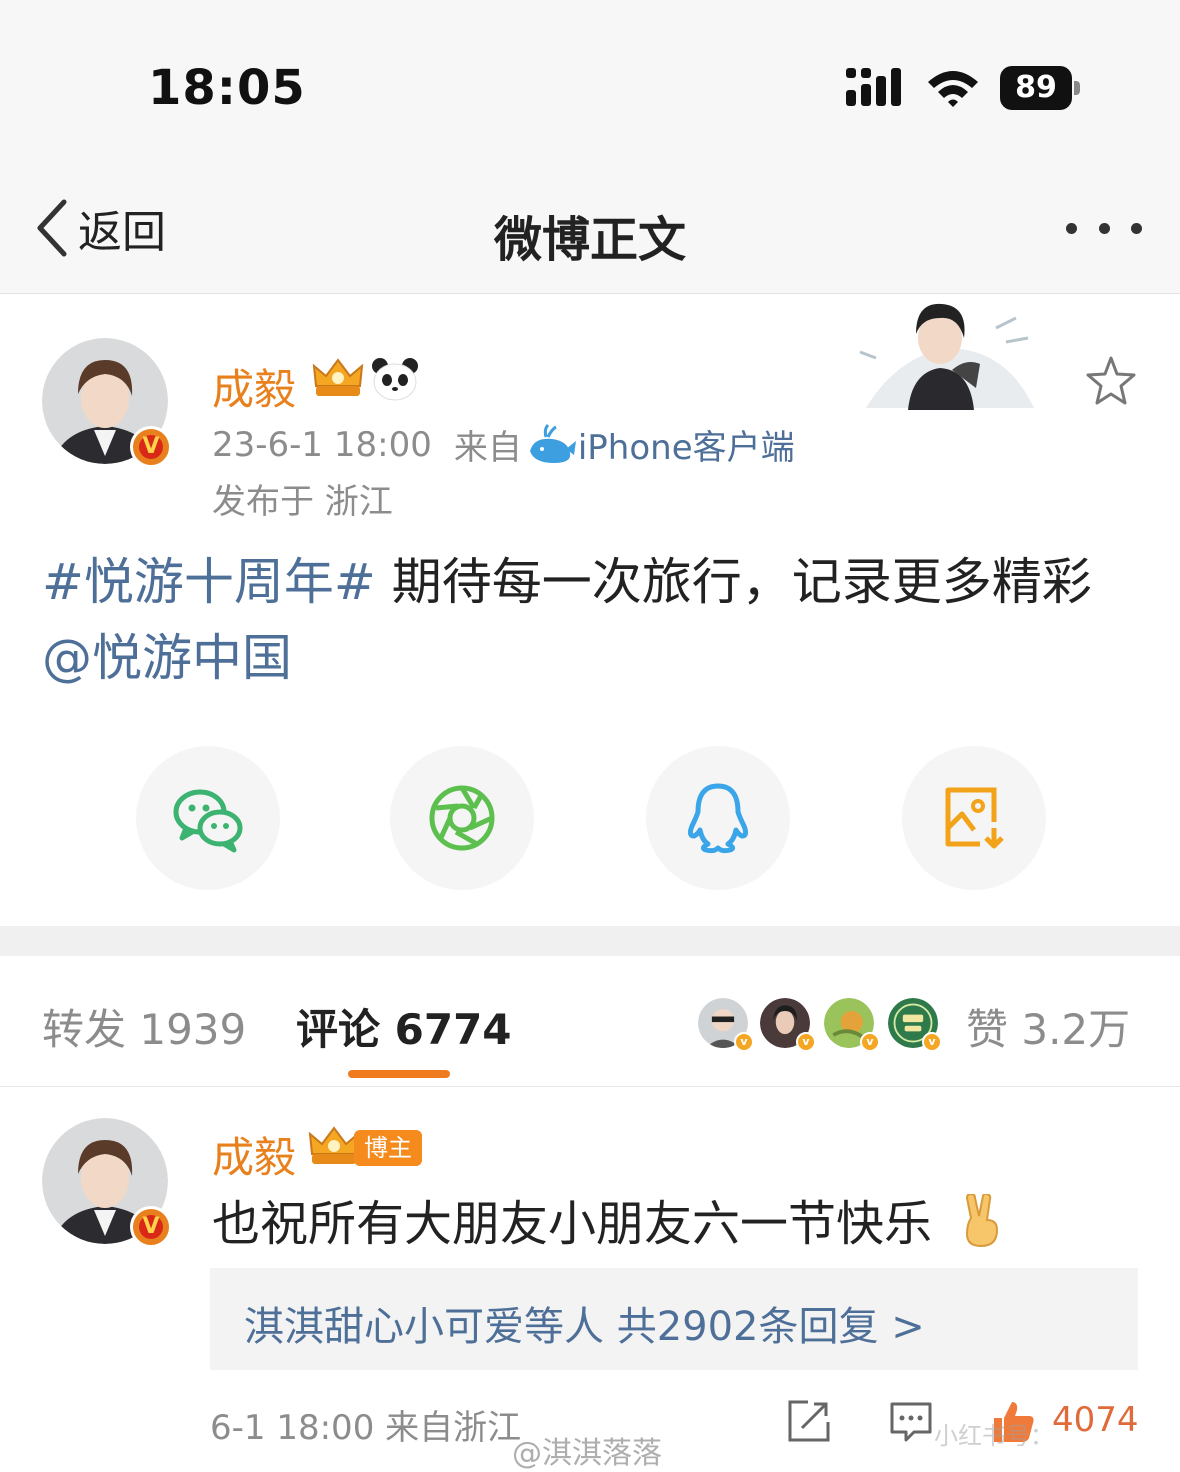  Describe the element at coordinates (946, 356) in the screenshot. I see `author-sticker-image` at that location.